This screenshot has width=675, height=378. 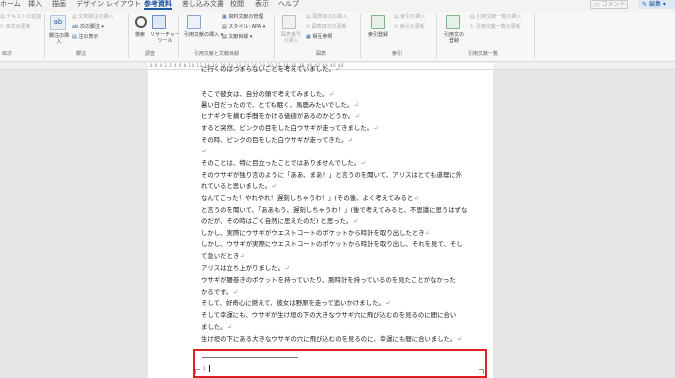 What do you see at coordinates (7, 54) in the screenshot?
I see `toc-group-label: 目次` at bounding box center [7, 54].